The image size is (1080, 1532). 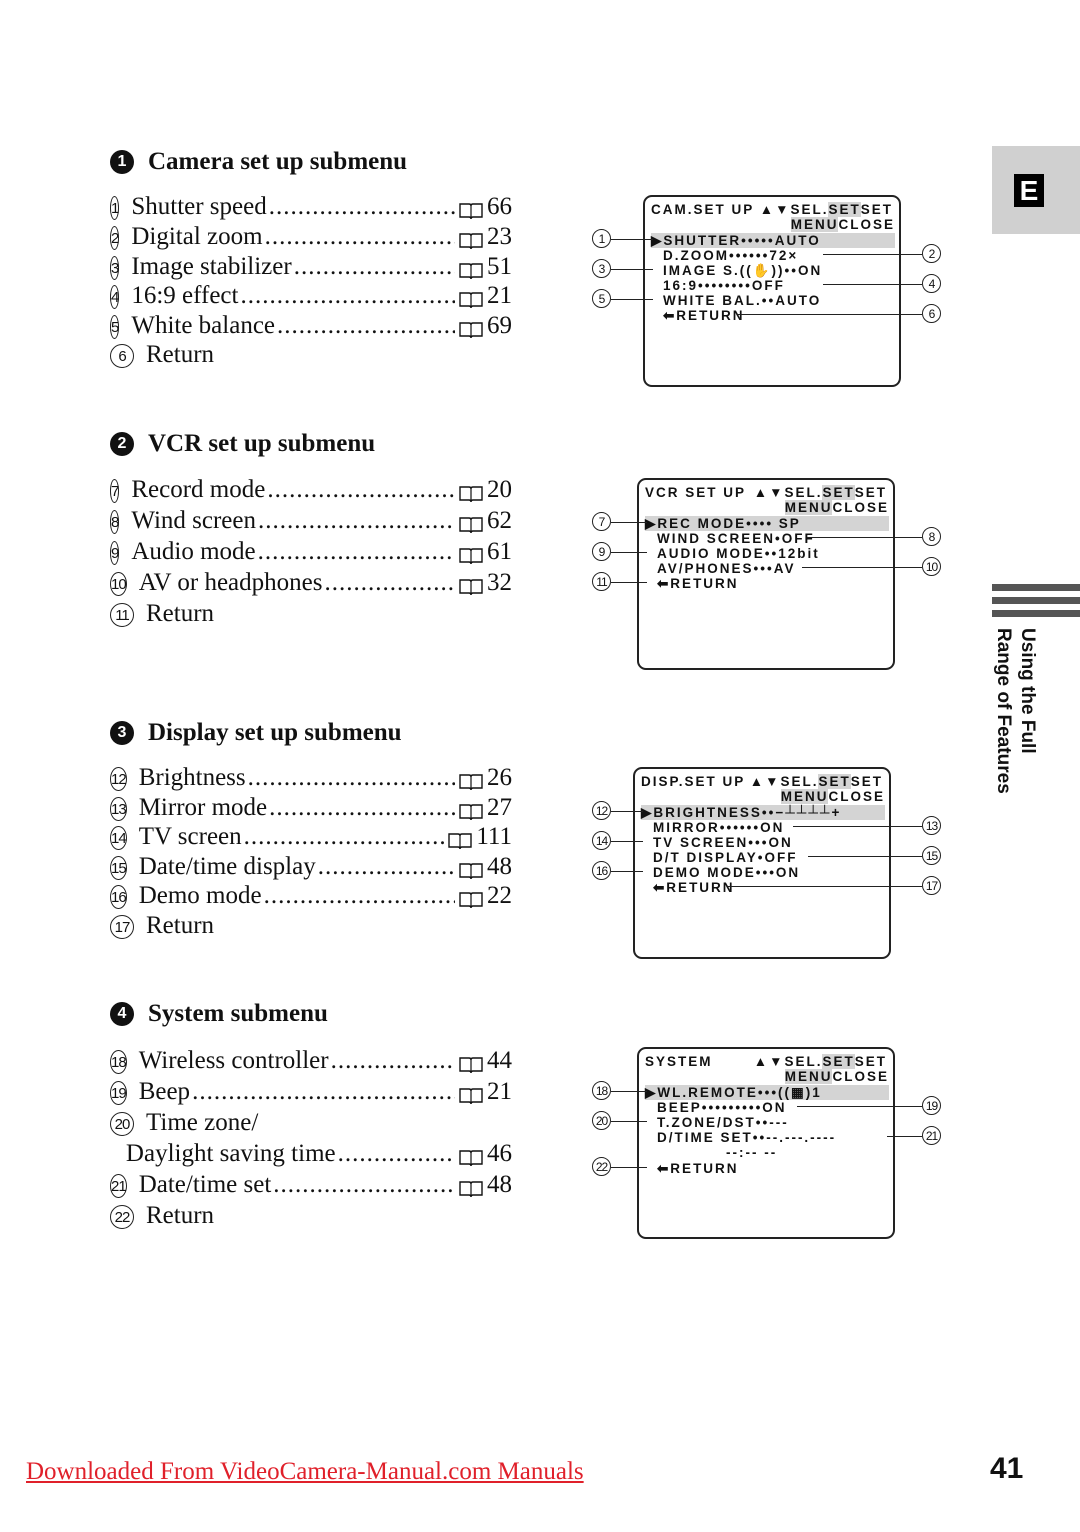 I want to click on menu-item: 13 Mirror mode 27, so click(x=311, y=809).